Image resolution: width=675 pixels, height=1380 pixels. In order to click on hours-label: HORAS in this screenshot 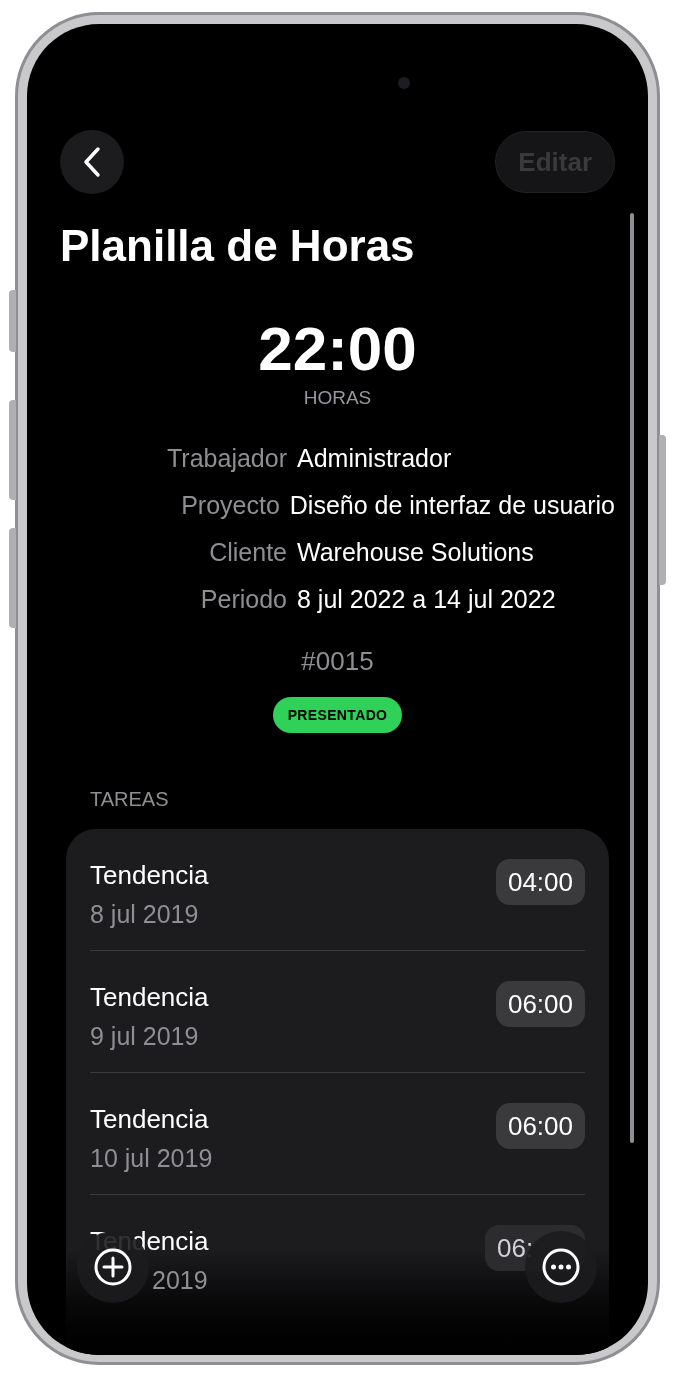, I will do `click(337, 398)`.